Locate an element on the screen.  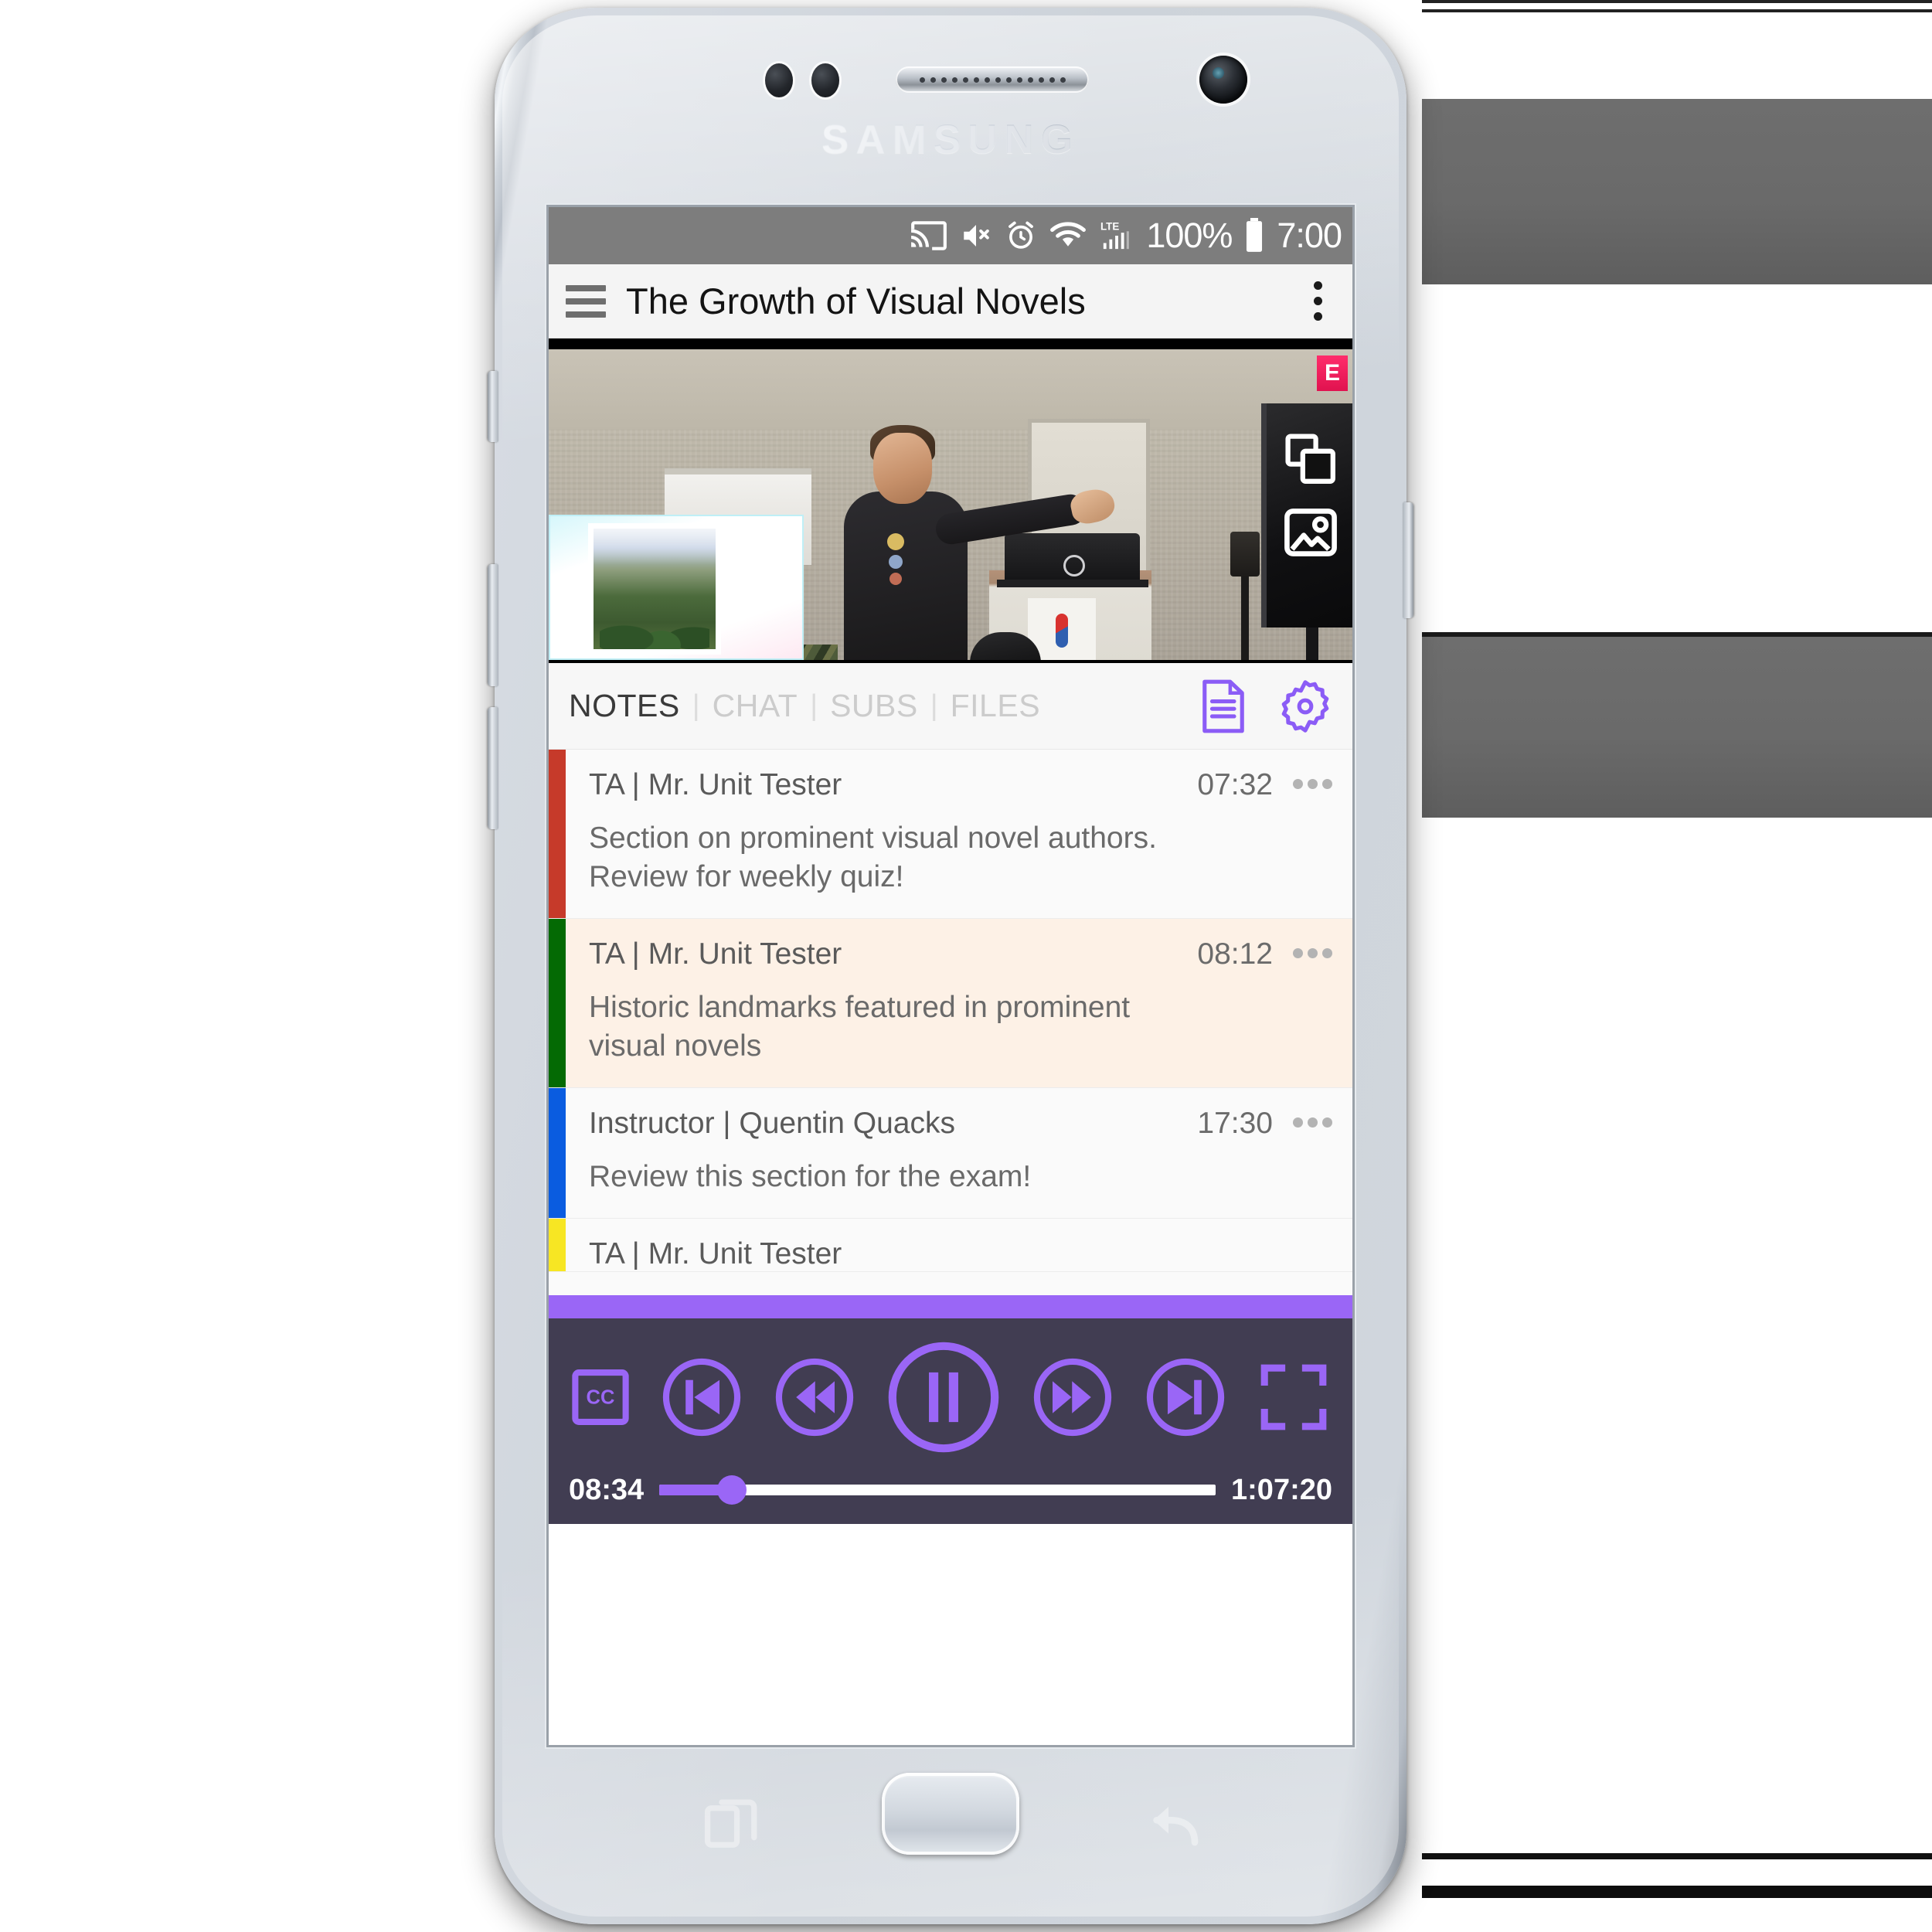
power-button is located at coordinates (493, 407).